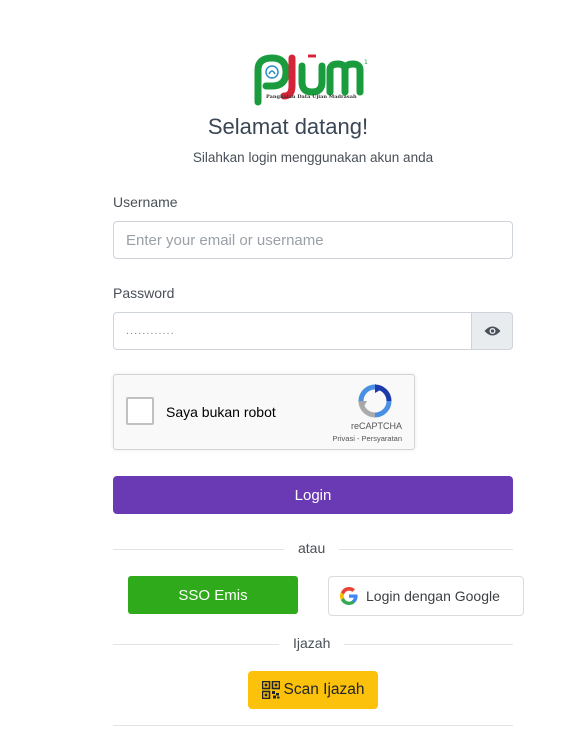 The image size is (576, 736). I want to click on eye-icon, so click(492, 331).